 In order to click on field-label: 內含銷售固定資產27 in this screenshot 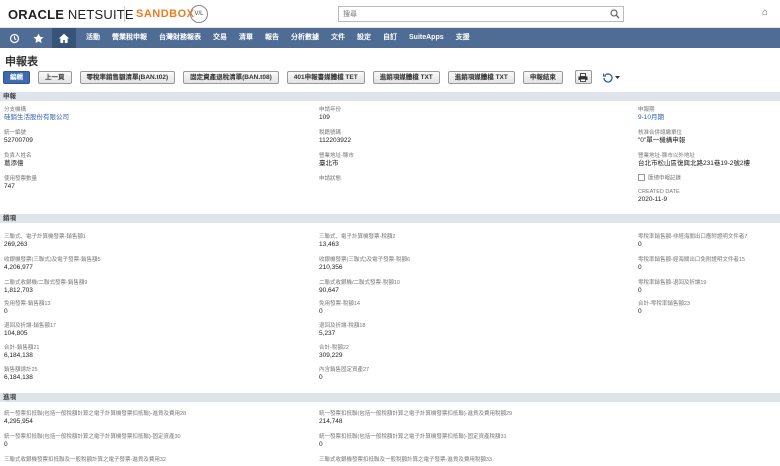, I will do `click(344, 370)`.